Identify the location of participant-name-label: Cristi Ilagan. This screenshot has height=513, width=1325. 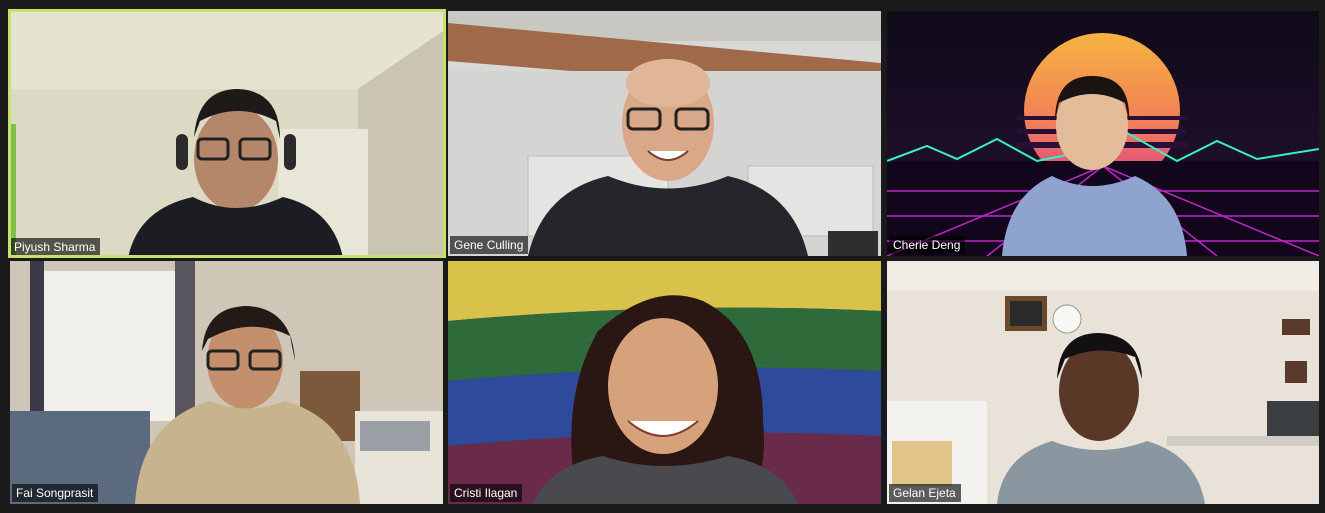
(486, 493).